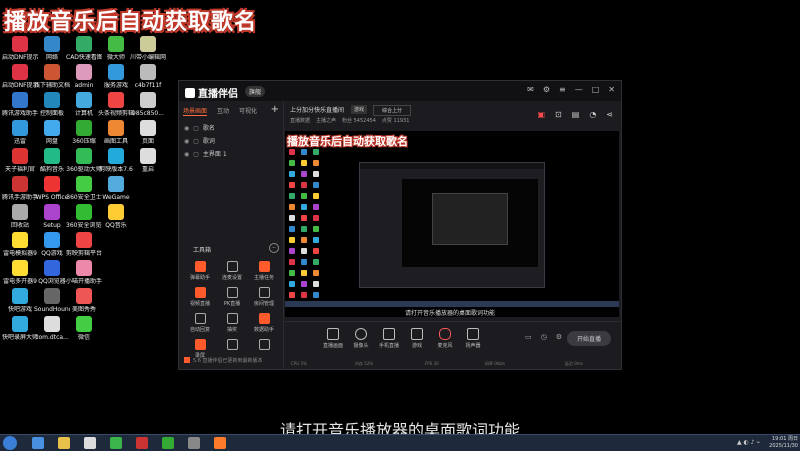  What do you see at coordinates (748, 442) in the screenshot?
I see `system-tray: ▲ ◐ ♪ ⌁` at bounding box center [748, 442].